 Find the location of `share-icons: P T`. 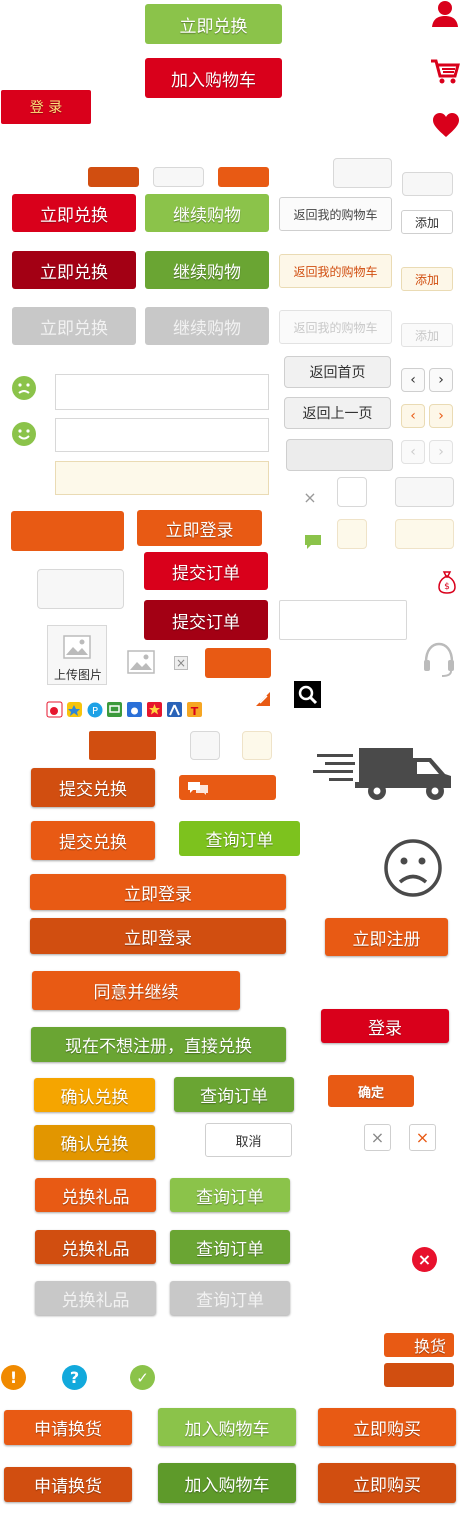

share-icons: P T is located at coordinates (129, 710).